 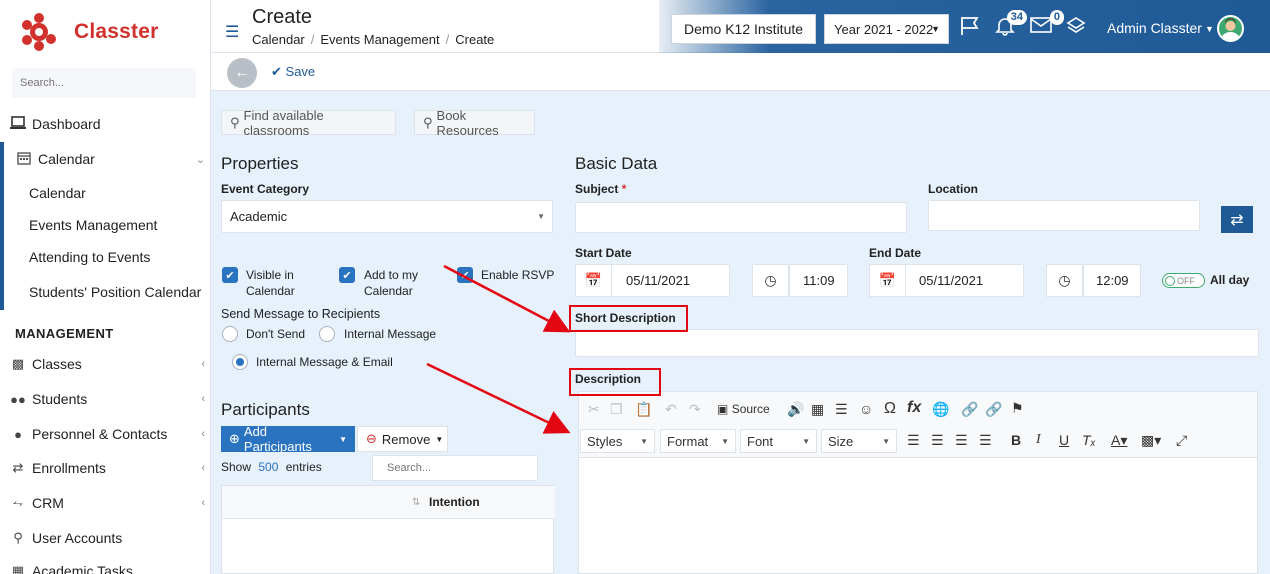 What do you see at coordinates (230, 334) in the screenshot?
I see `dont-send-radio` at bounding box center [230, 334].